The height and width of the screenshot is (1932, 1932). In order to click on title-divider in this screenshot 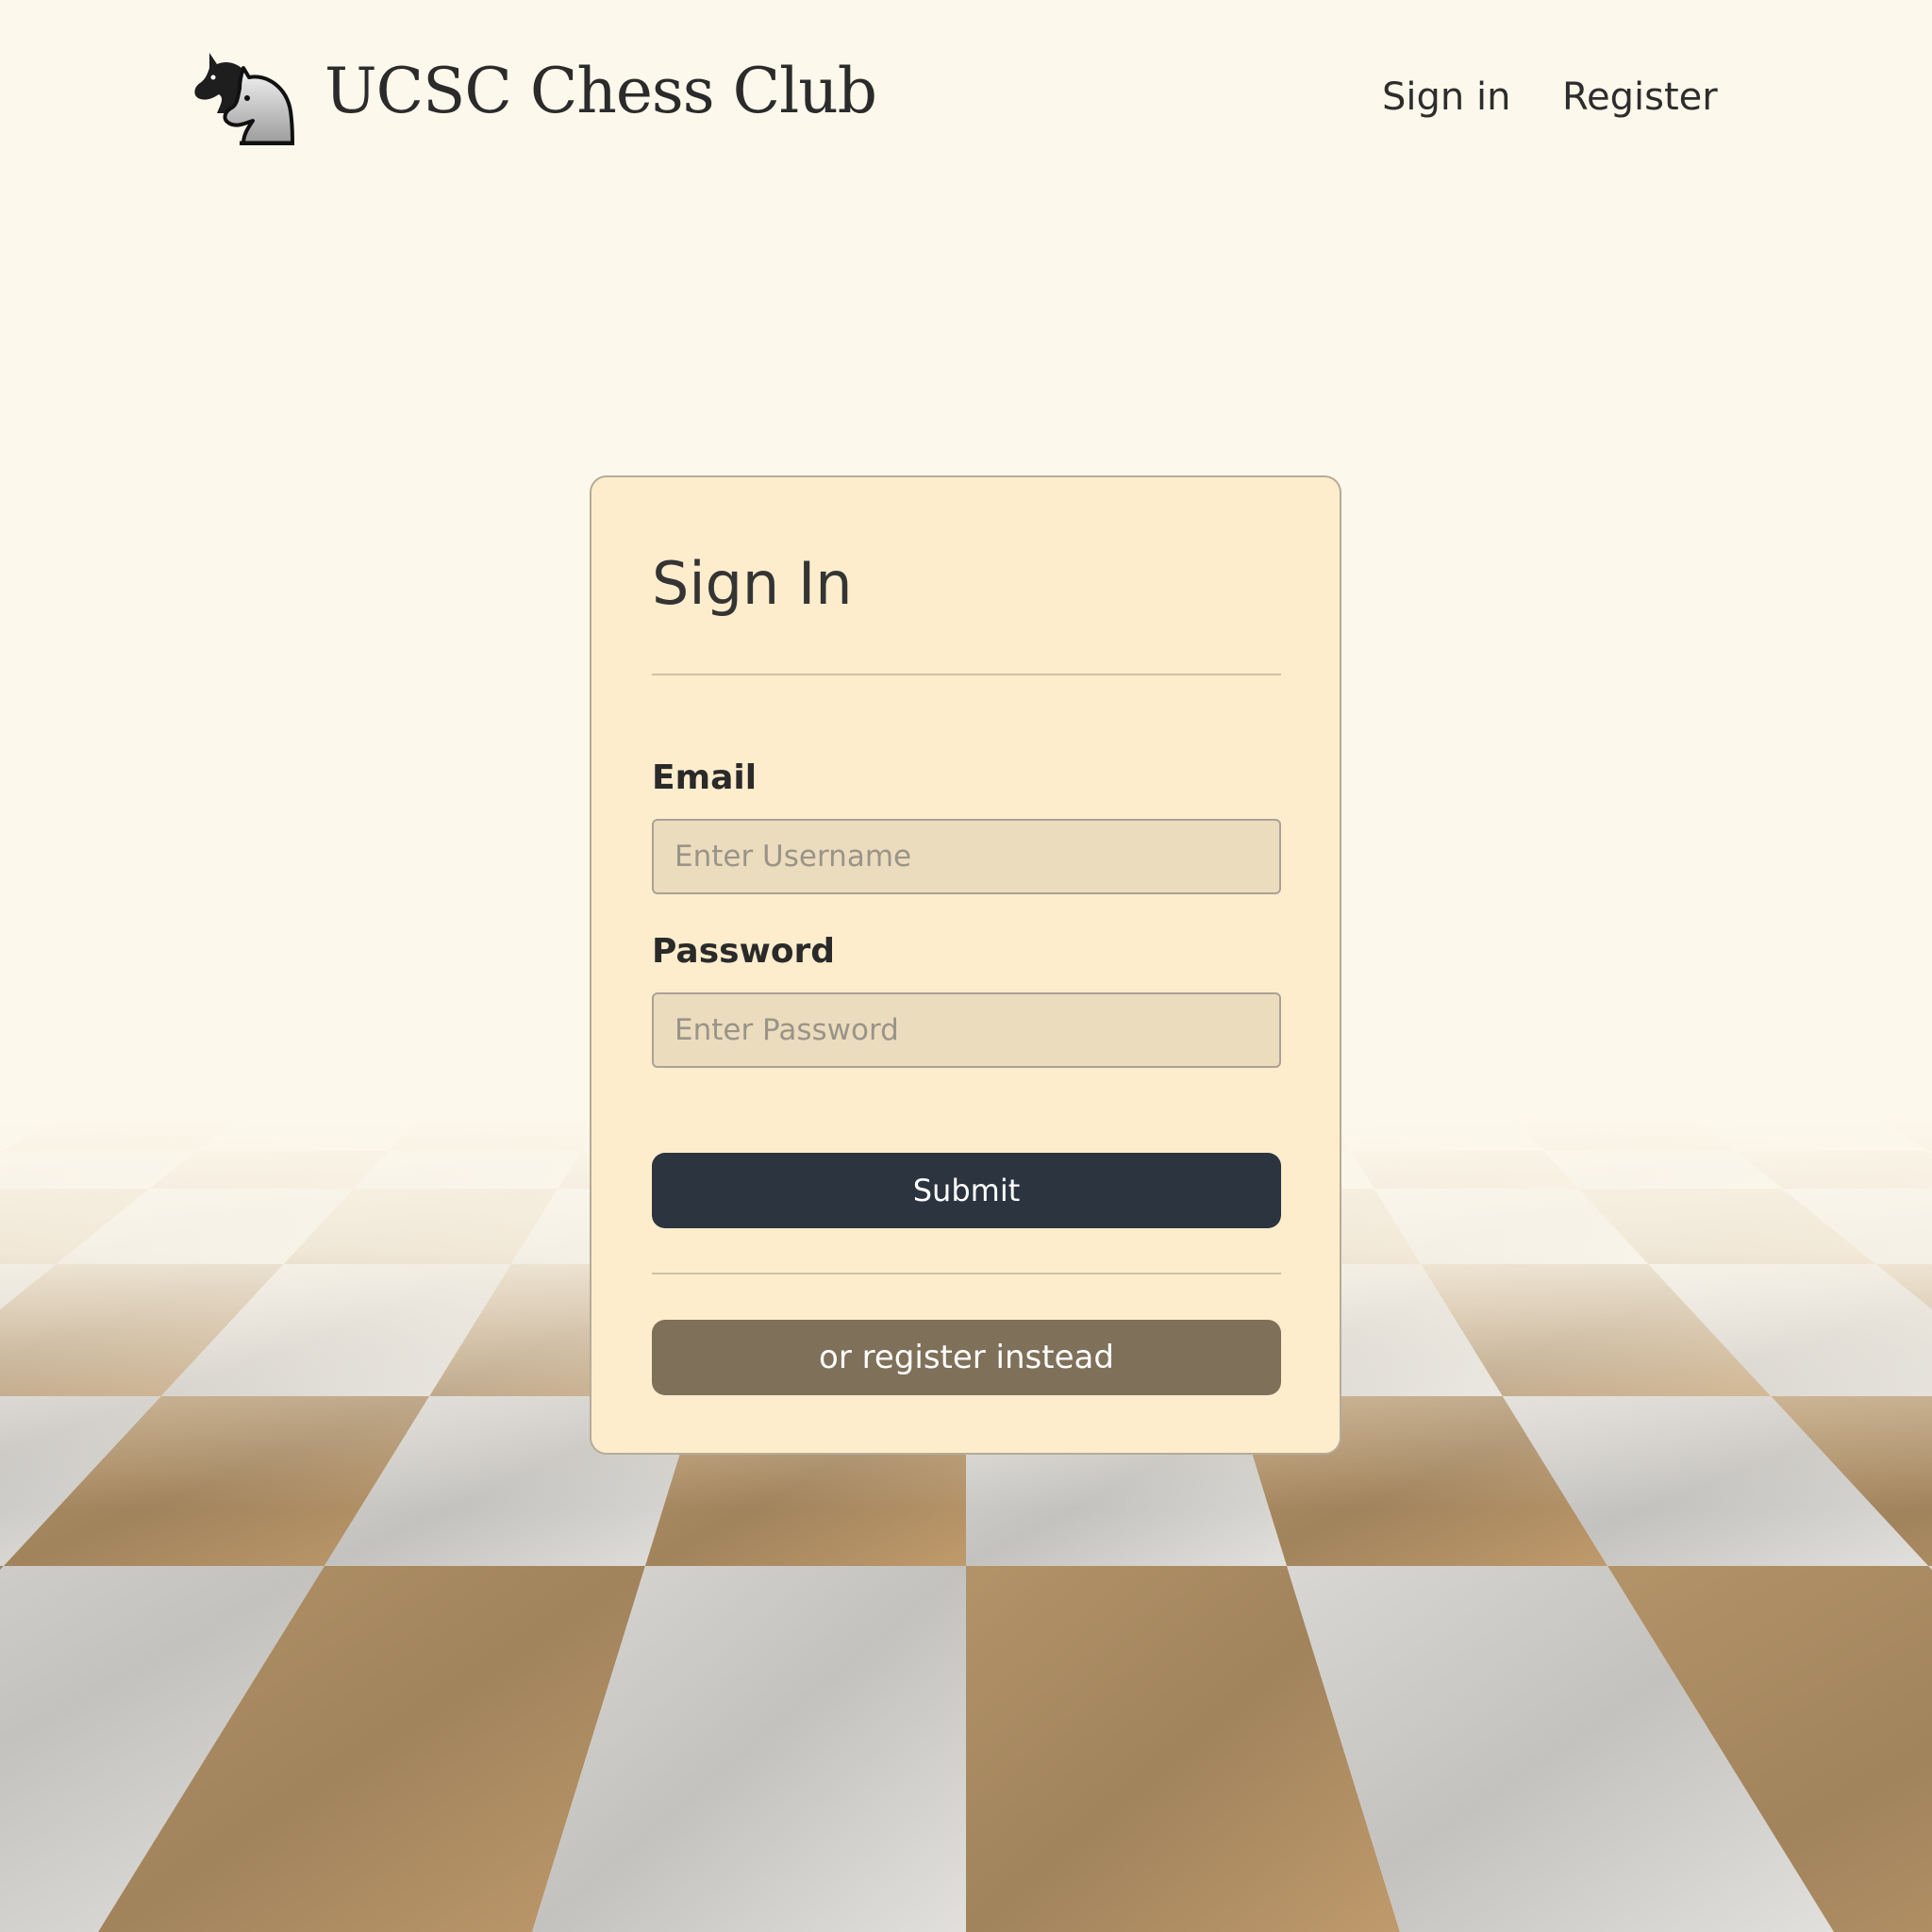, I will do `click(967, 675)`.